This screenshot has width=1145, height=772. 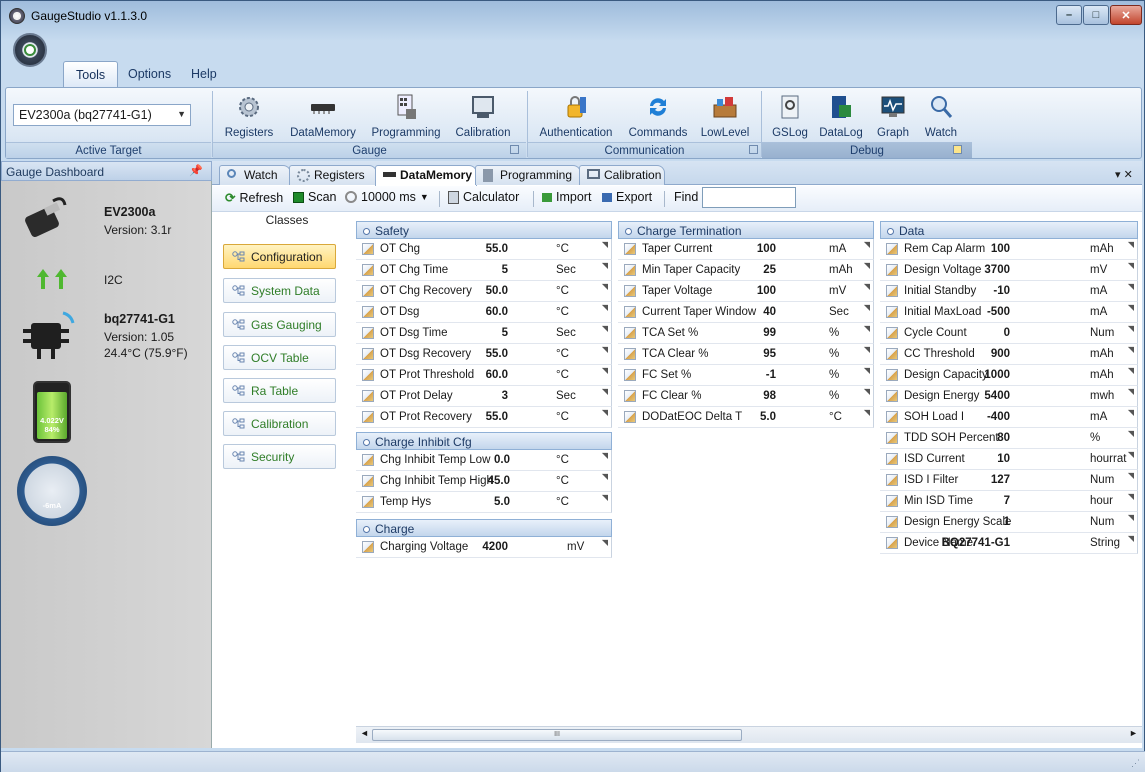 What do you see at coordinates (1000, 354) in the screenshot?
I see `param-value: 900` at bounding box center [1000, 354].